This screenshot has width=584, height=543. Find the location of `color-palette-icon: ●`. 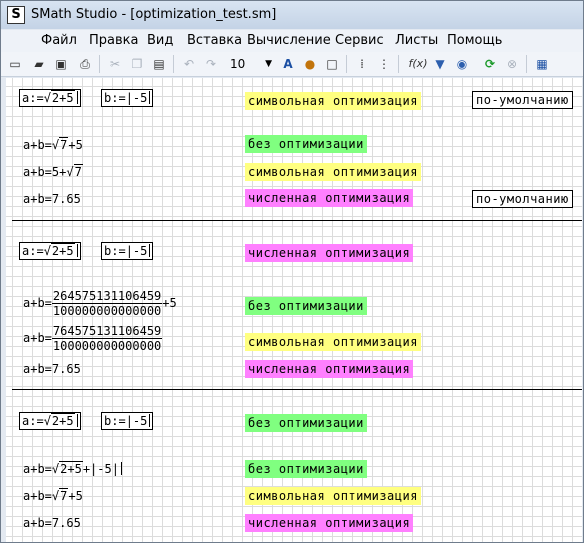

color-palette-icon: ● is located at coordinates (310, 64).